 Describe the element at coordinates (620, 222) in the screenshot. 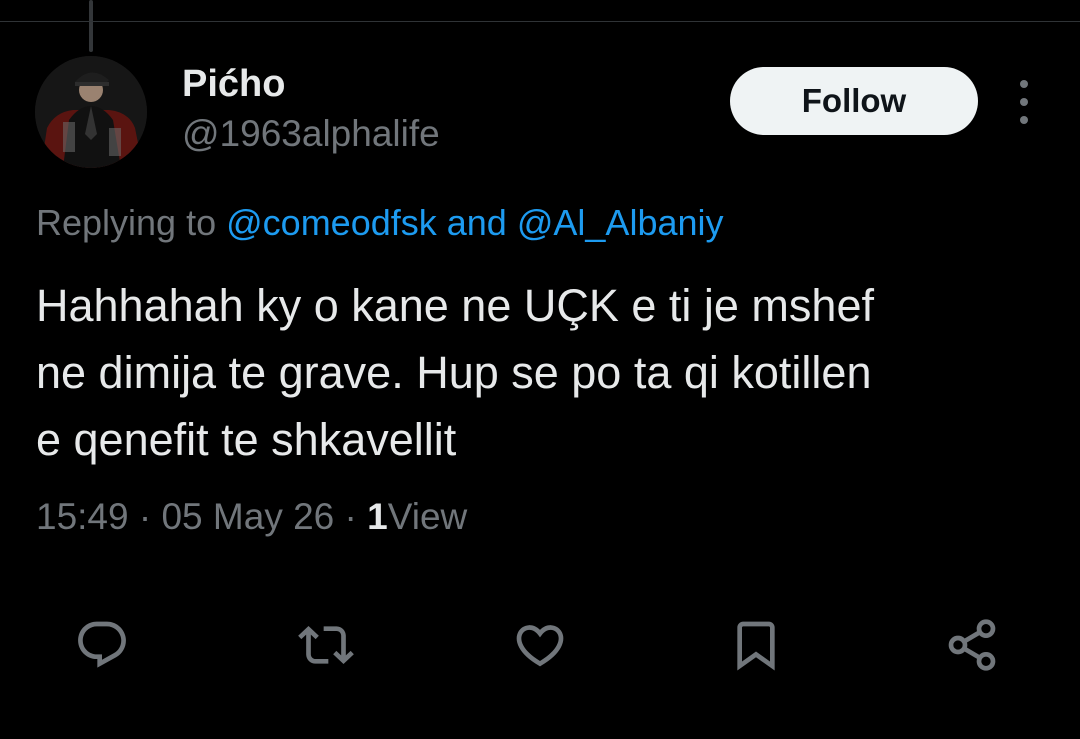

I see `mention-link: @Al_Albaniy` at that location.